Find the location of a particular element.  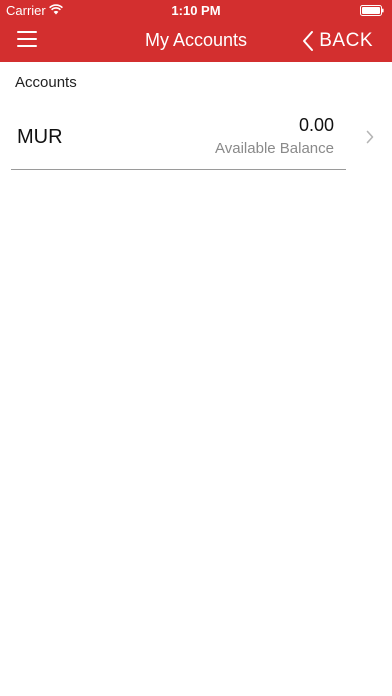

status-time: 1:10 PM is located at coordinates (196, 10).